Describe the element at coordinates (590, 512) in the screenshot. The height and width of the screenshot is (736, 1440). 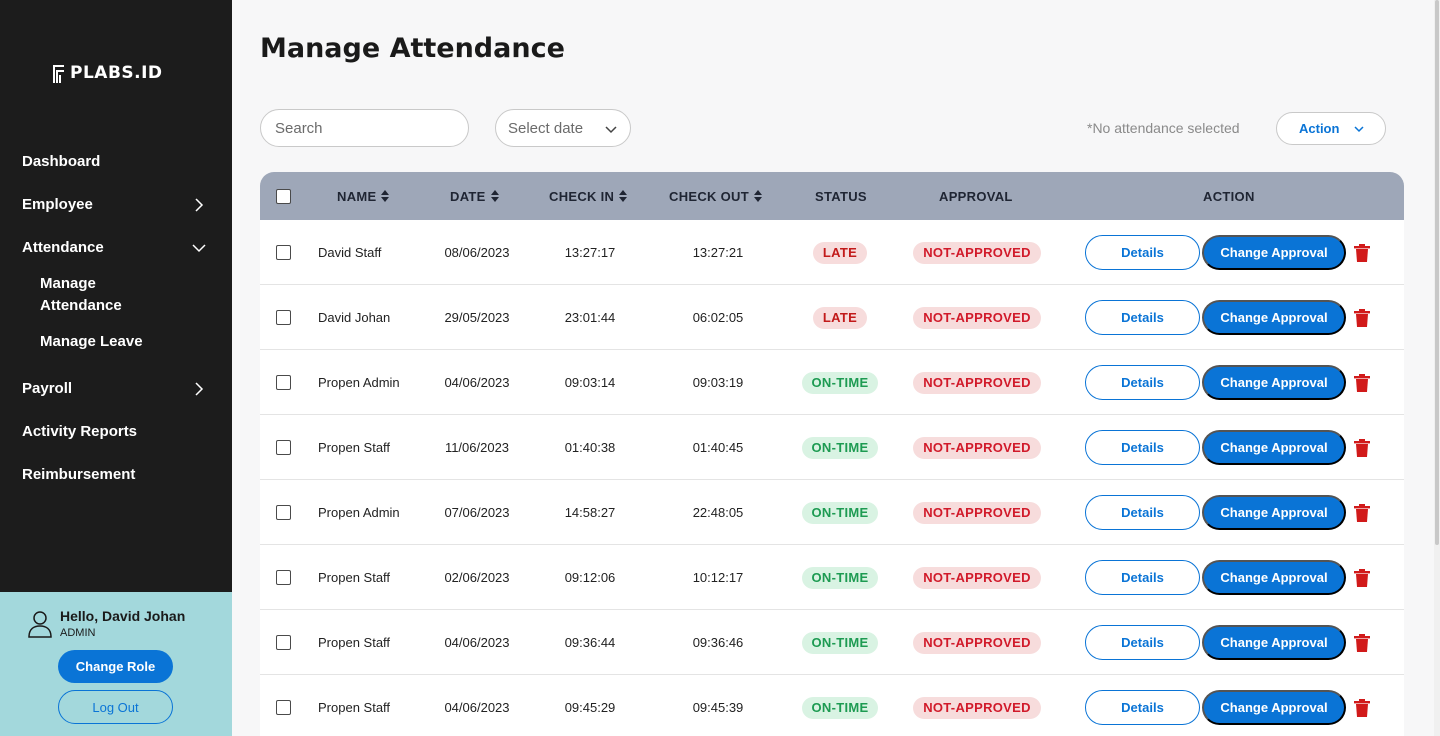
I see `cell-check-in: 14:58:27` at that location.